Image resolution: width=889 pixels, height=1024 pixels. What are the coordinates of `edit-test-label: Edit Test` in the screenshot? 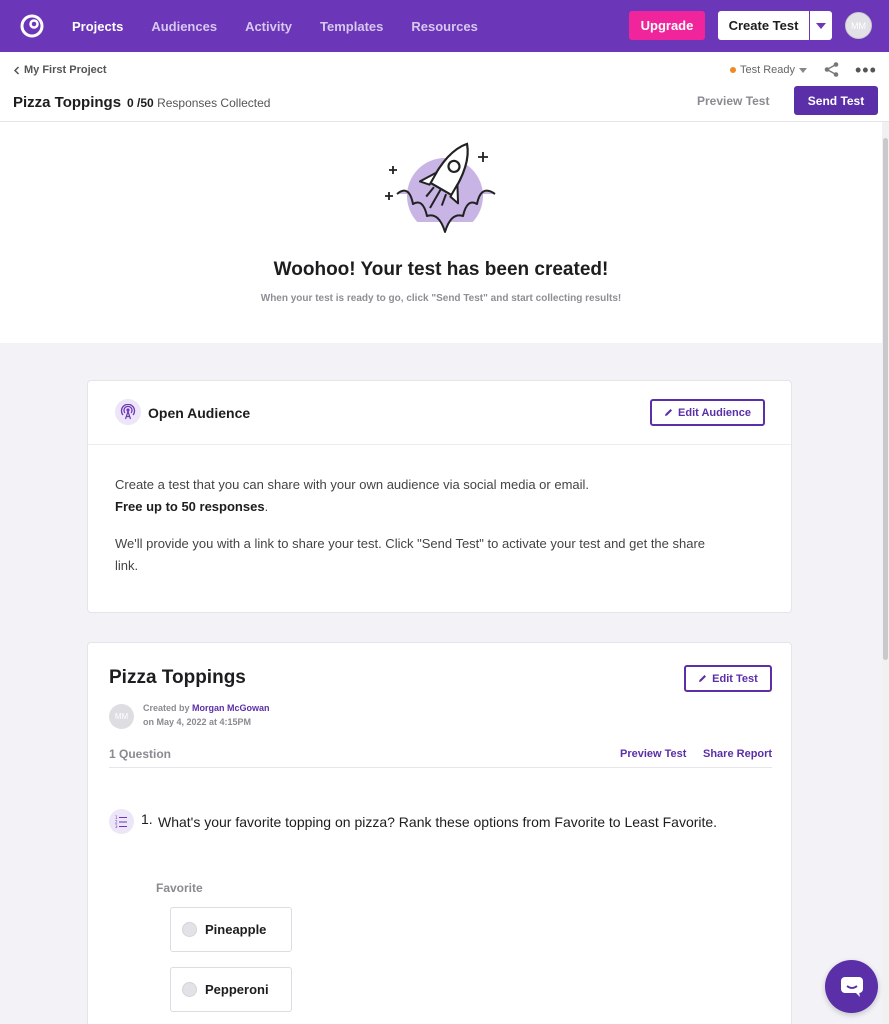 It's located at (735, 678).